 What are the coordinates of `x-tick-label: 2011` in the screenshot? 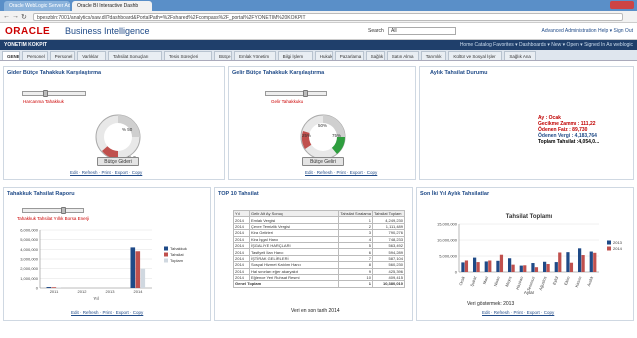 It's located at (54, 291).